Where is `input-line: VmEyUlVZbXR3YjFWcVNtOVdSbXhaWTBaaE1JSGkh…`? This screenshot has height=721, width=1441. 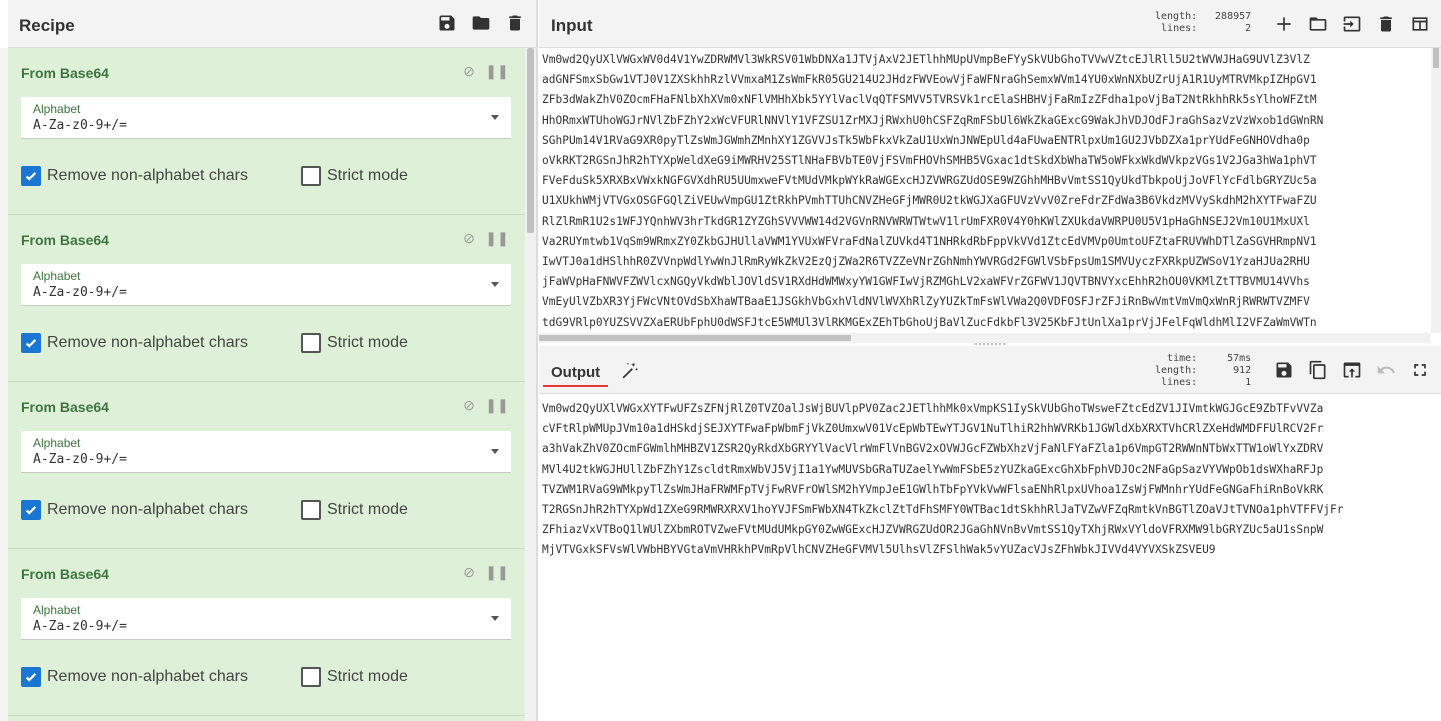
input-line: VmEyUlVZbXR3YjFWcVNtOVdSbXhaWTBaaE1JSGkh… is located at coordinates (926, 302).